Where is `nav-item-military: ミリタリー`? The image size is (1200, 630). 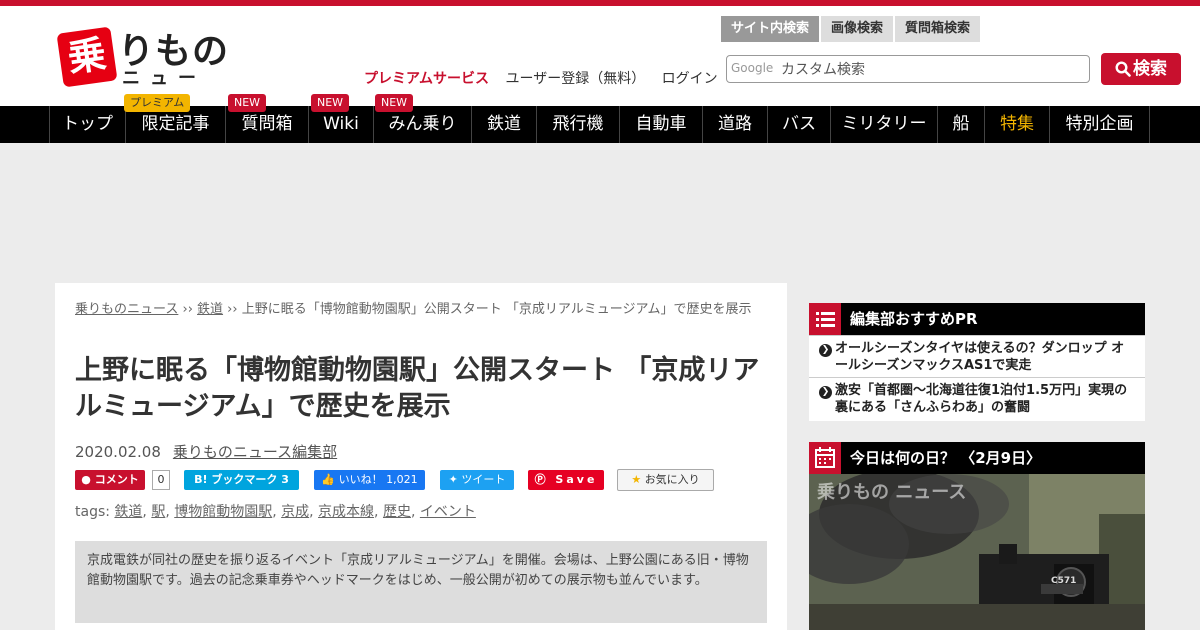 nav-item-military: ミリタリー is located at coordinates (884, 124).